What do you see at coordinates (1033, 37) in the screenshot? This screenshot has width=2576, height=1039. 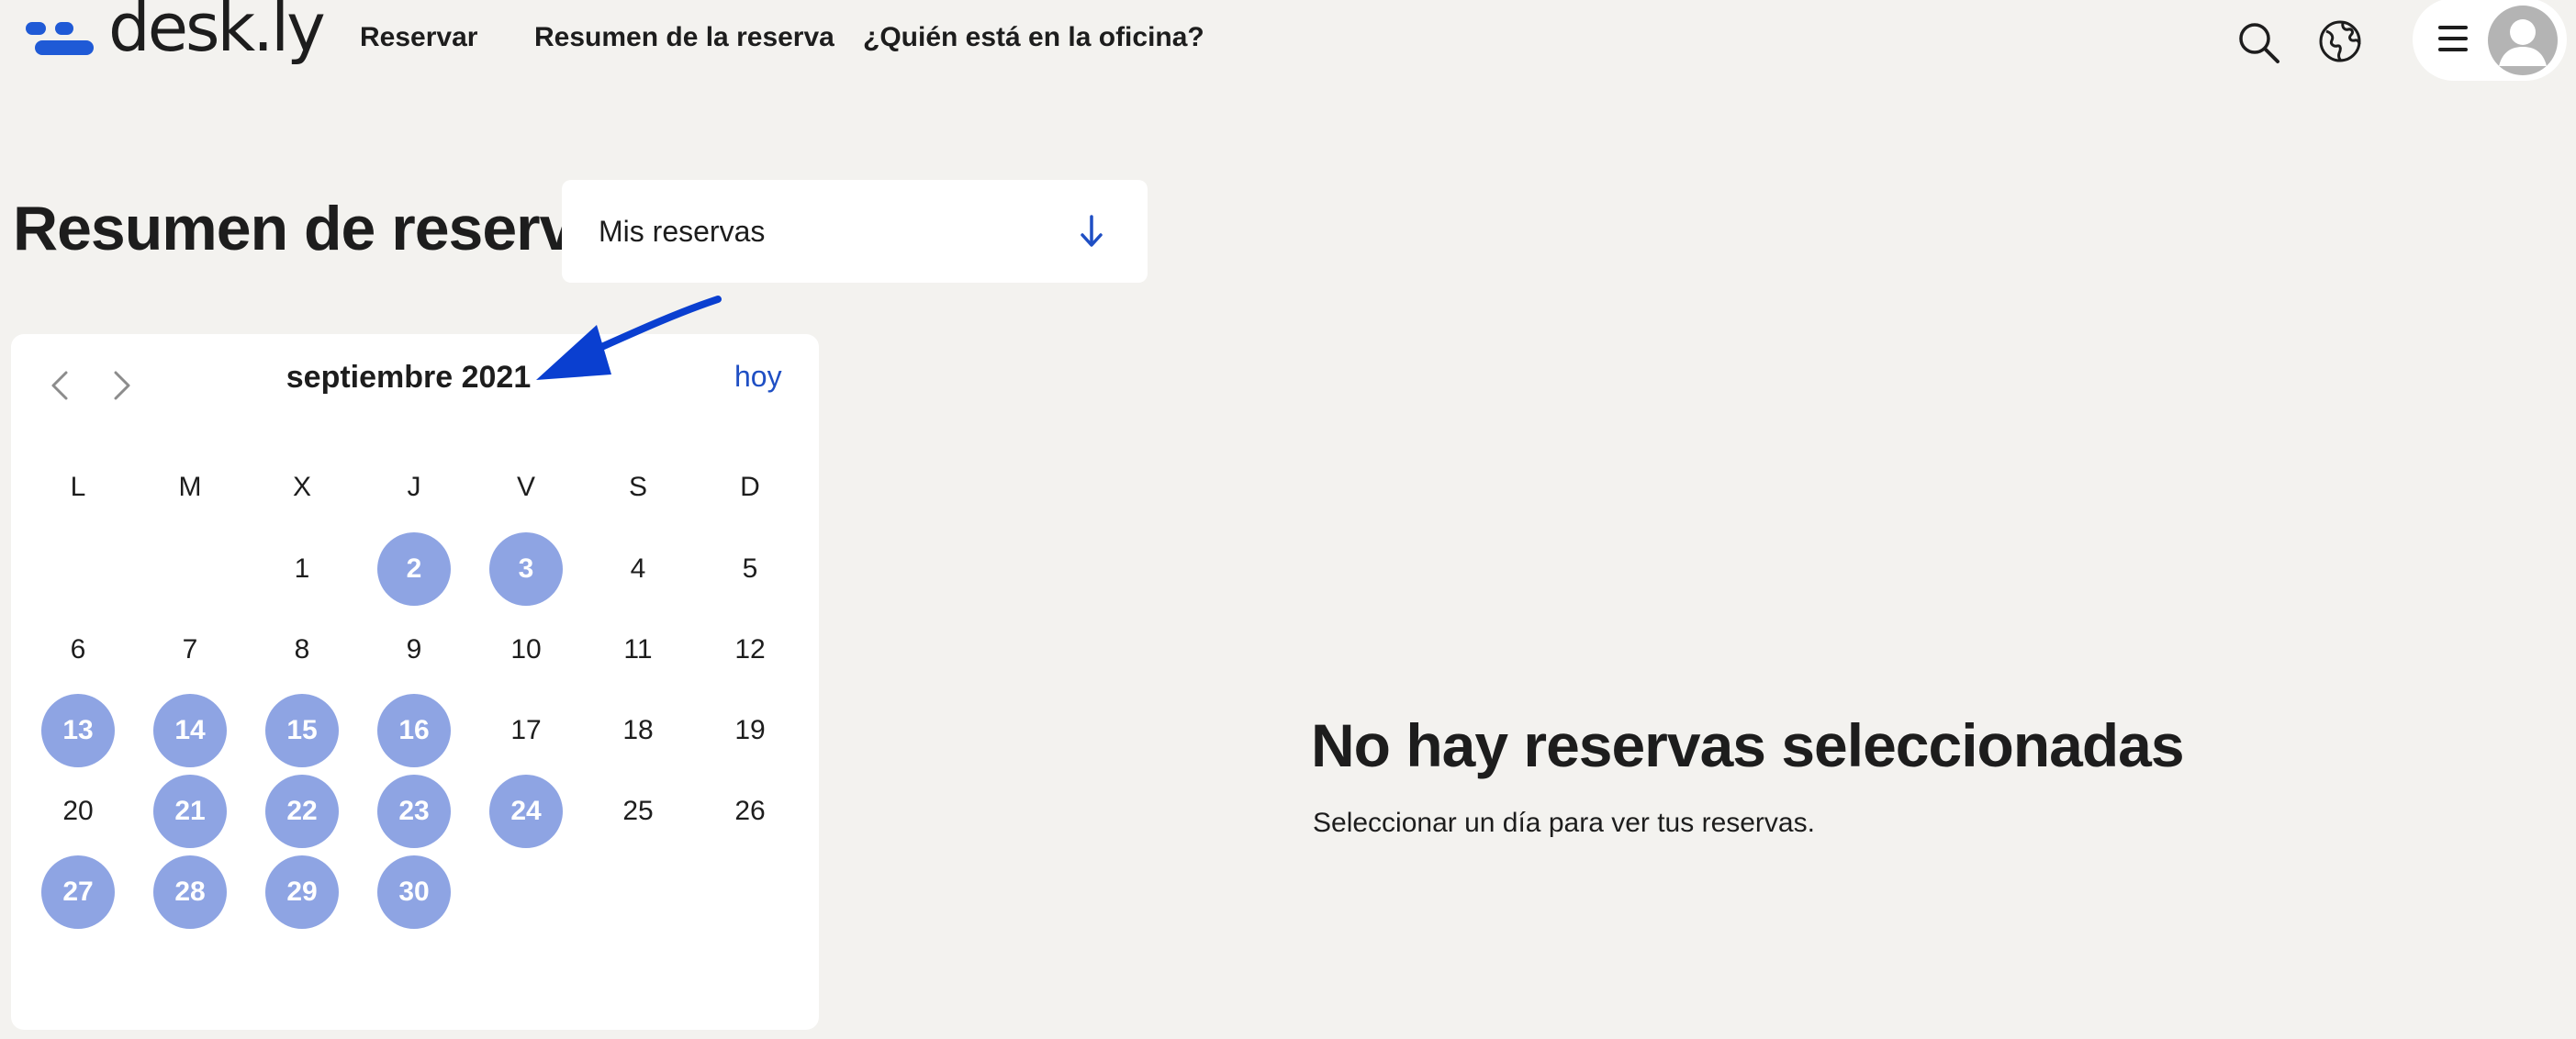 I see `nav-item-quien-en-oficina: ¿Quién está en la oficina?` at bounding box center [1033, 37].